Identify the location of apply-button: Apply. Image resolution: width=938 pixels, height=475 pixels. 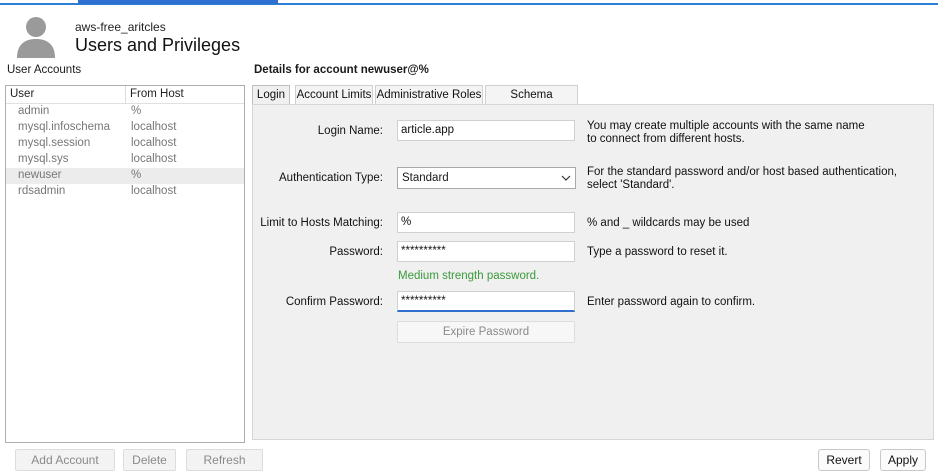
(903, 460).